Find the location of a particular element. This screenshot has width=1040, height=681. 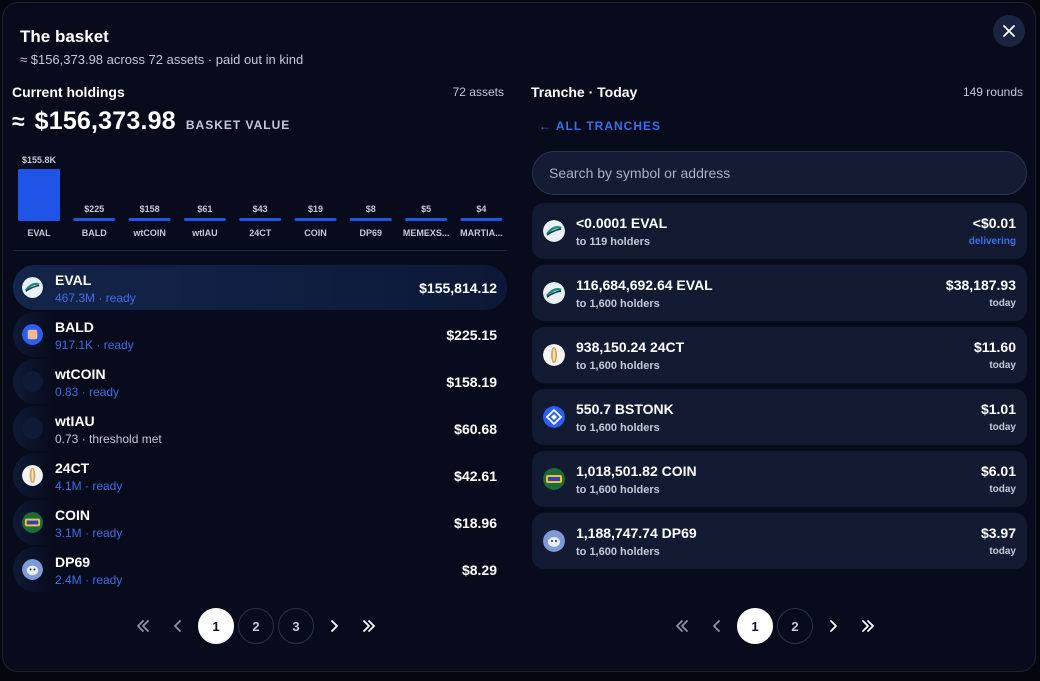

tranche-value: $6.01 is located at coordinates (998, 471).